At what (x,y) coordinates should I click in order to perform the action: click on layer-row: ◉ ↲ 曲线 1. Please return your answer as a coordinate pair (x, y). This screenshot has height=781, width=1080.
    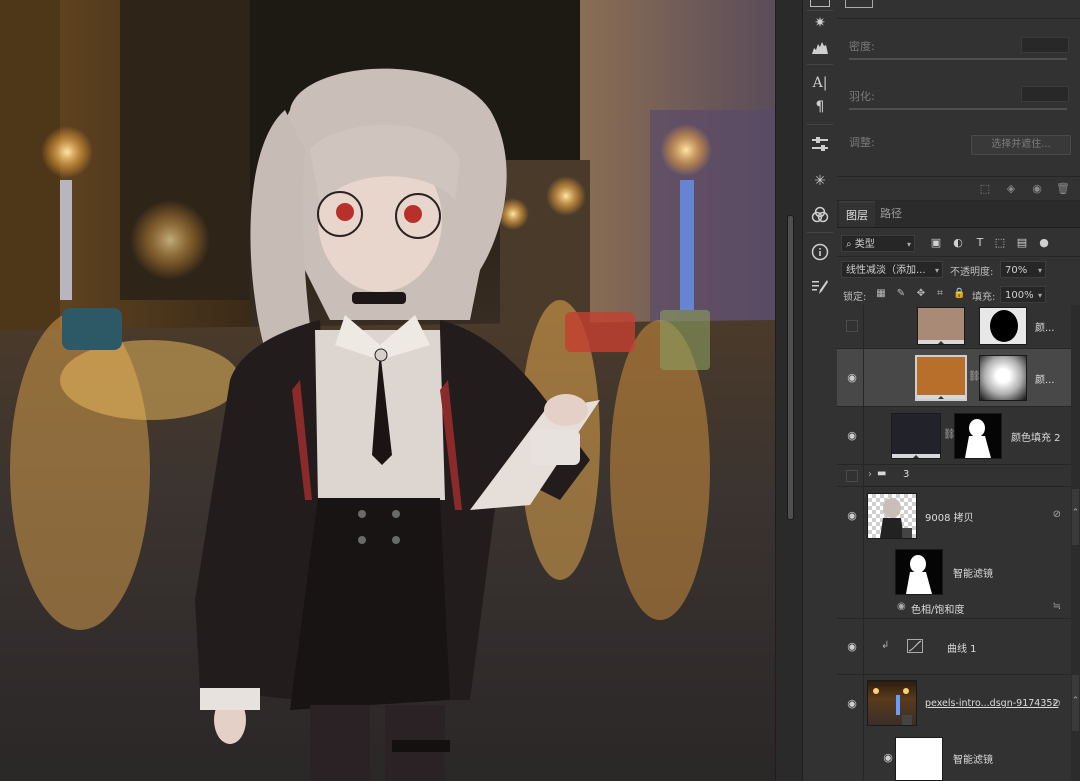
    Looking at the image, I should click on (954, 647).